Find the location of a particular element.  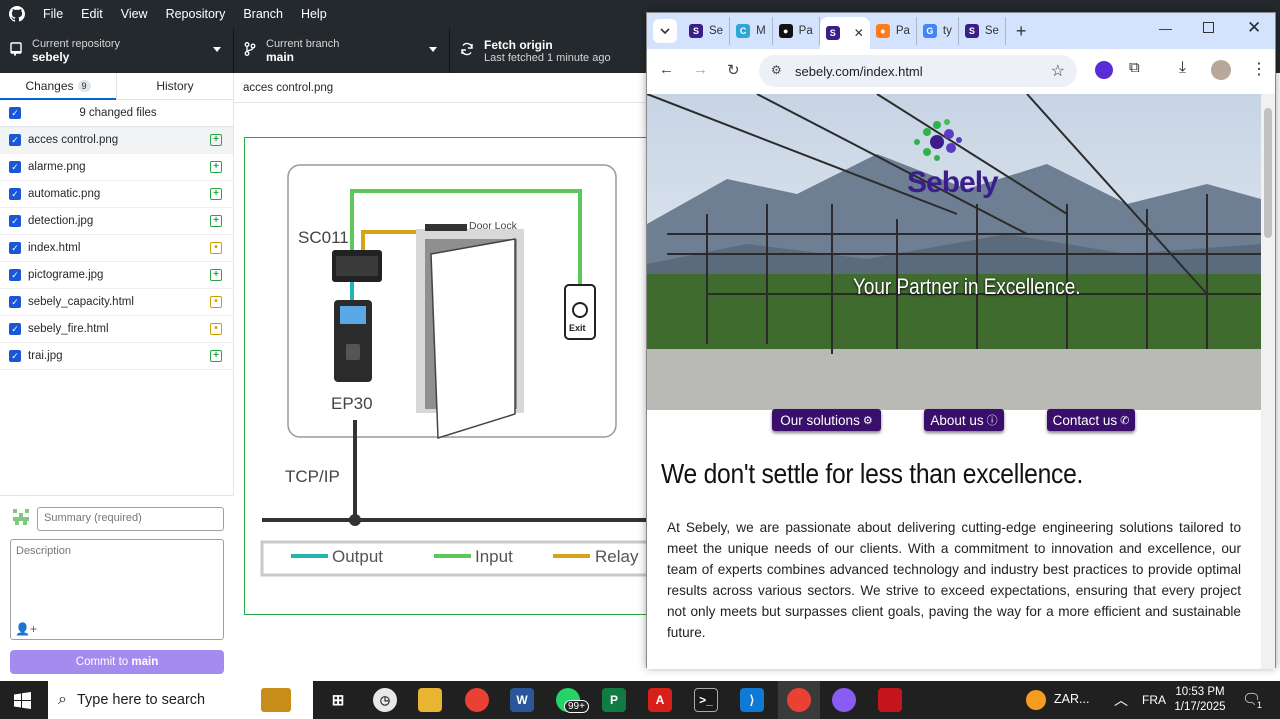

google-icon: G is located at coordinates (929, 31).